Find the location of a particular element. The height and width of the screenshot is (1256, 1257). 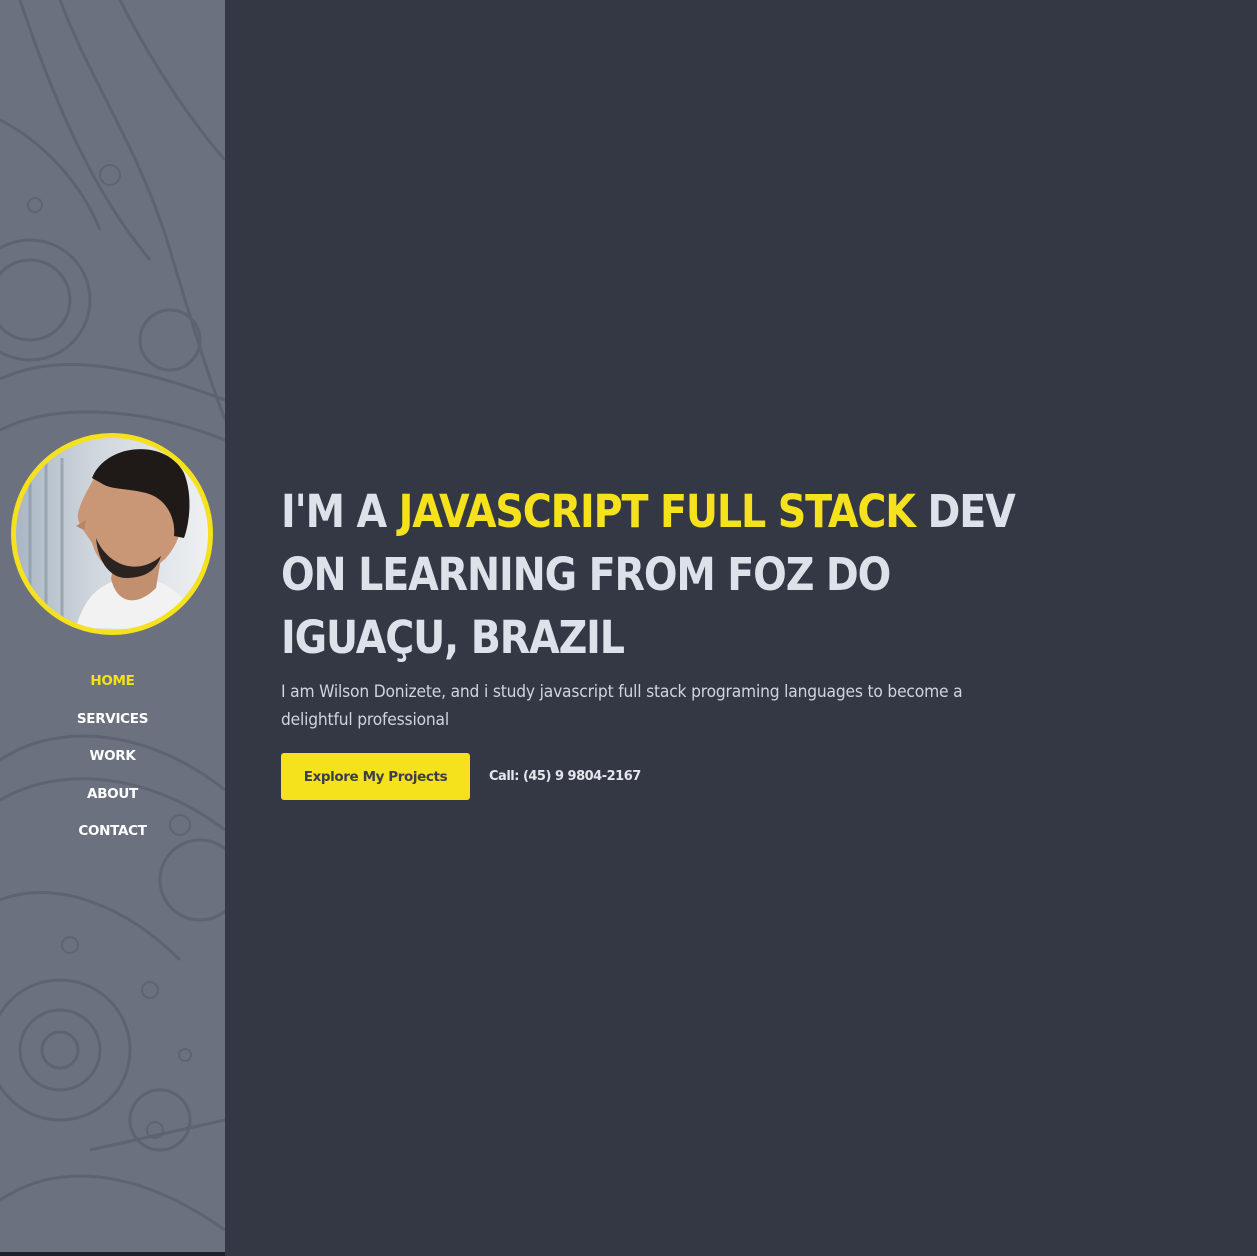

avatar is located at coordinates (112, 534).